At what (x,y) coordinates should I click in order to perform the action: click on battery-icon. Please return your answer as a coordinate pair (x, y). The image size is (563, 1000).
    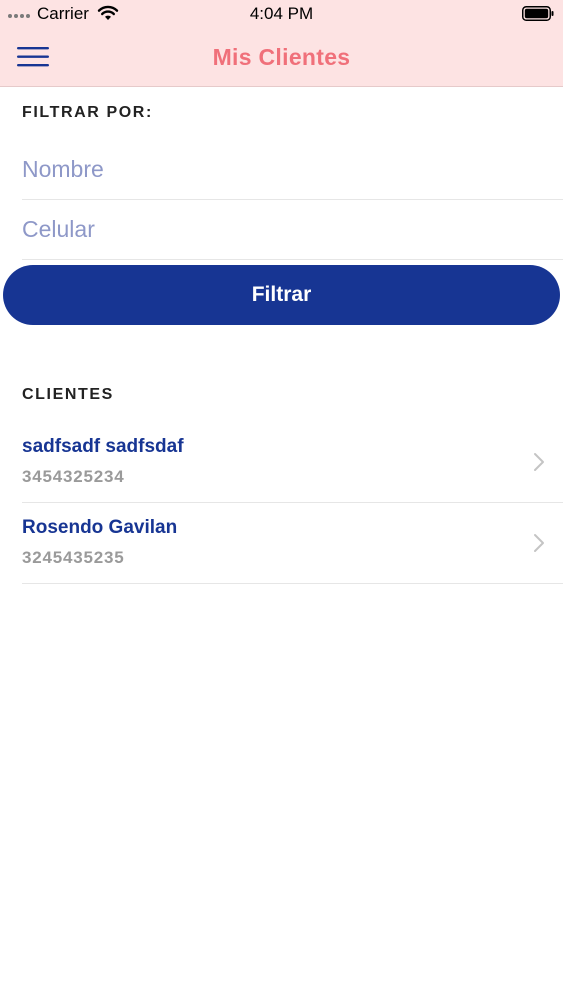
    Looking at the image, I should click on (538, 13).